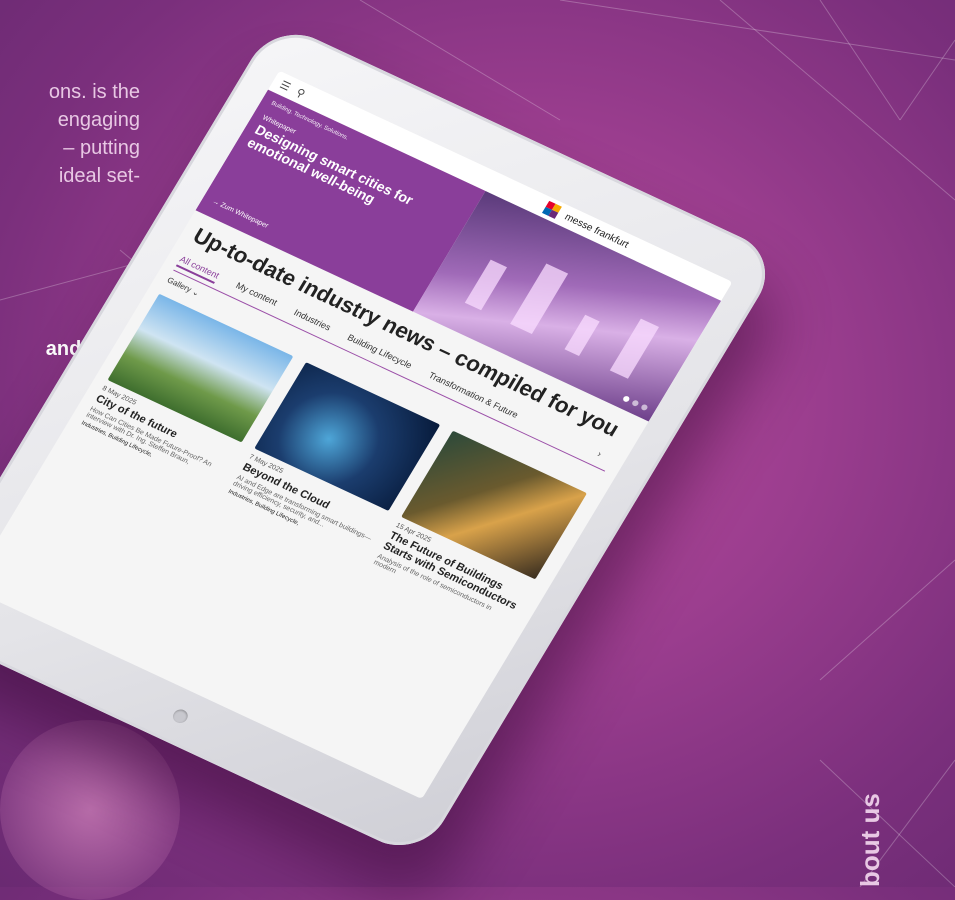 The image size is (955, 900). Describe the element at coordinates (551, 209) in the screenshot. I see `messe-frankfurt-logo-icon` at that location.